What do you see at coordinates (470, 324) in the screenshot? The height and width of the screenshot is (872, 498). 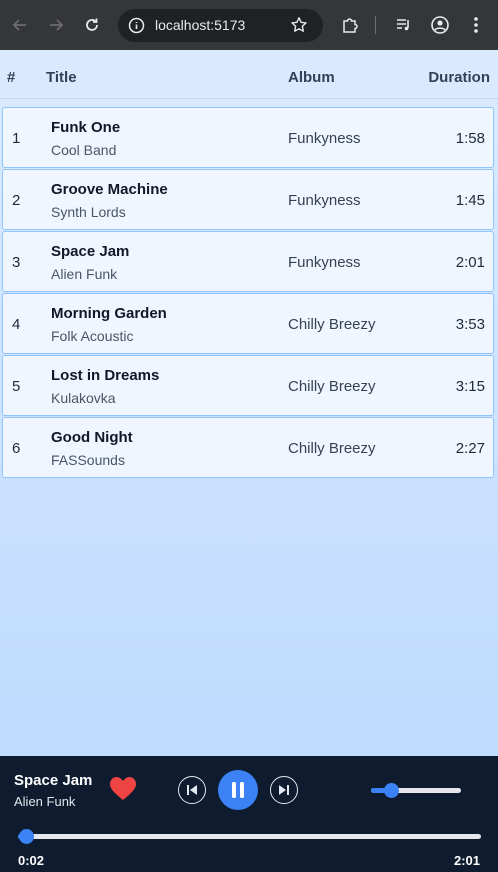 I see `track-duration: 3:53` at bounding box center [470, 324].